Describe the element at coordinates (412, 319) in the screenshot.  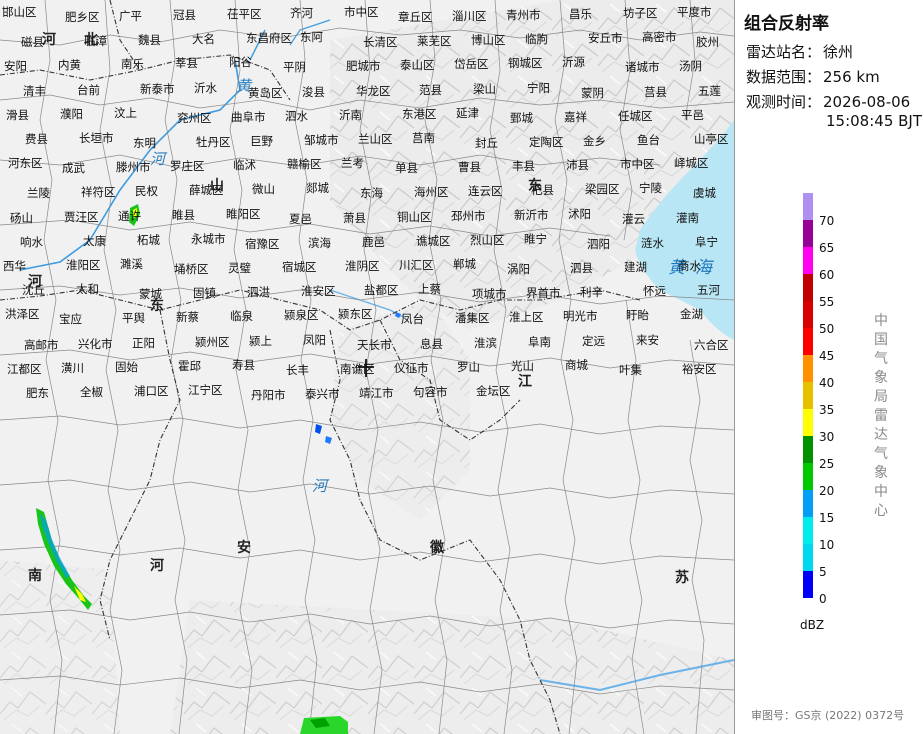
I see `place-label: 凤台` at that location.